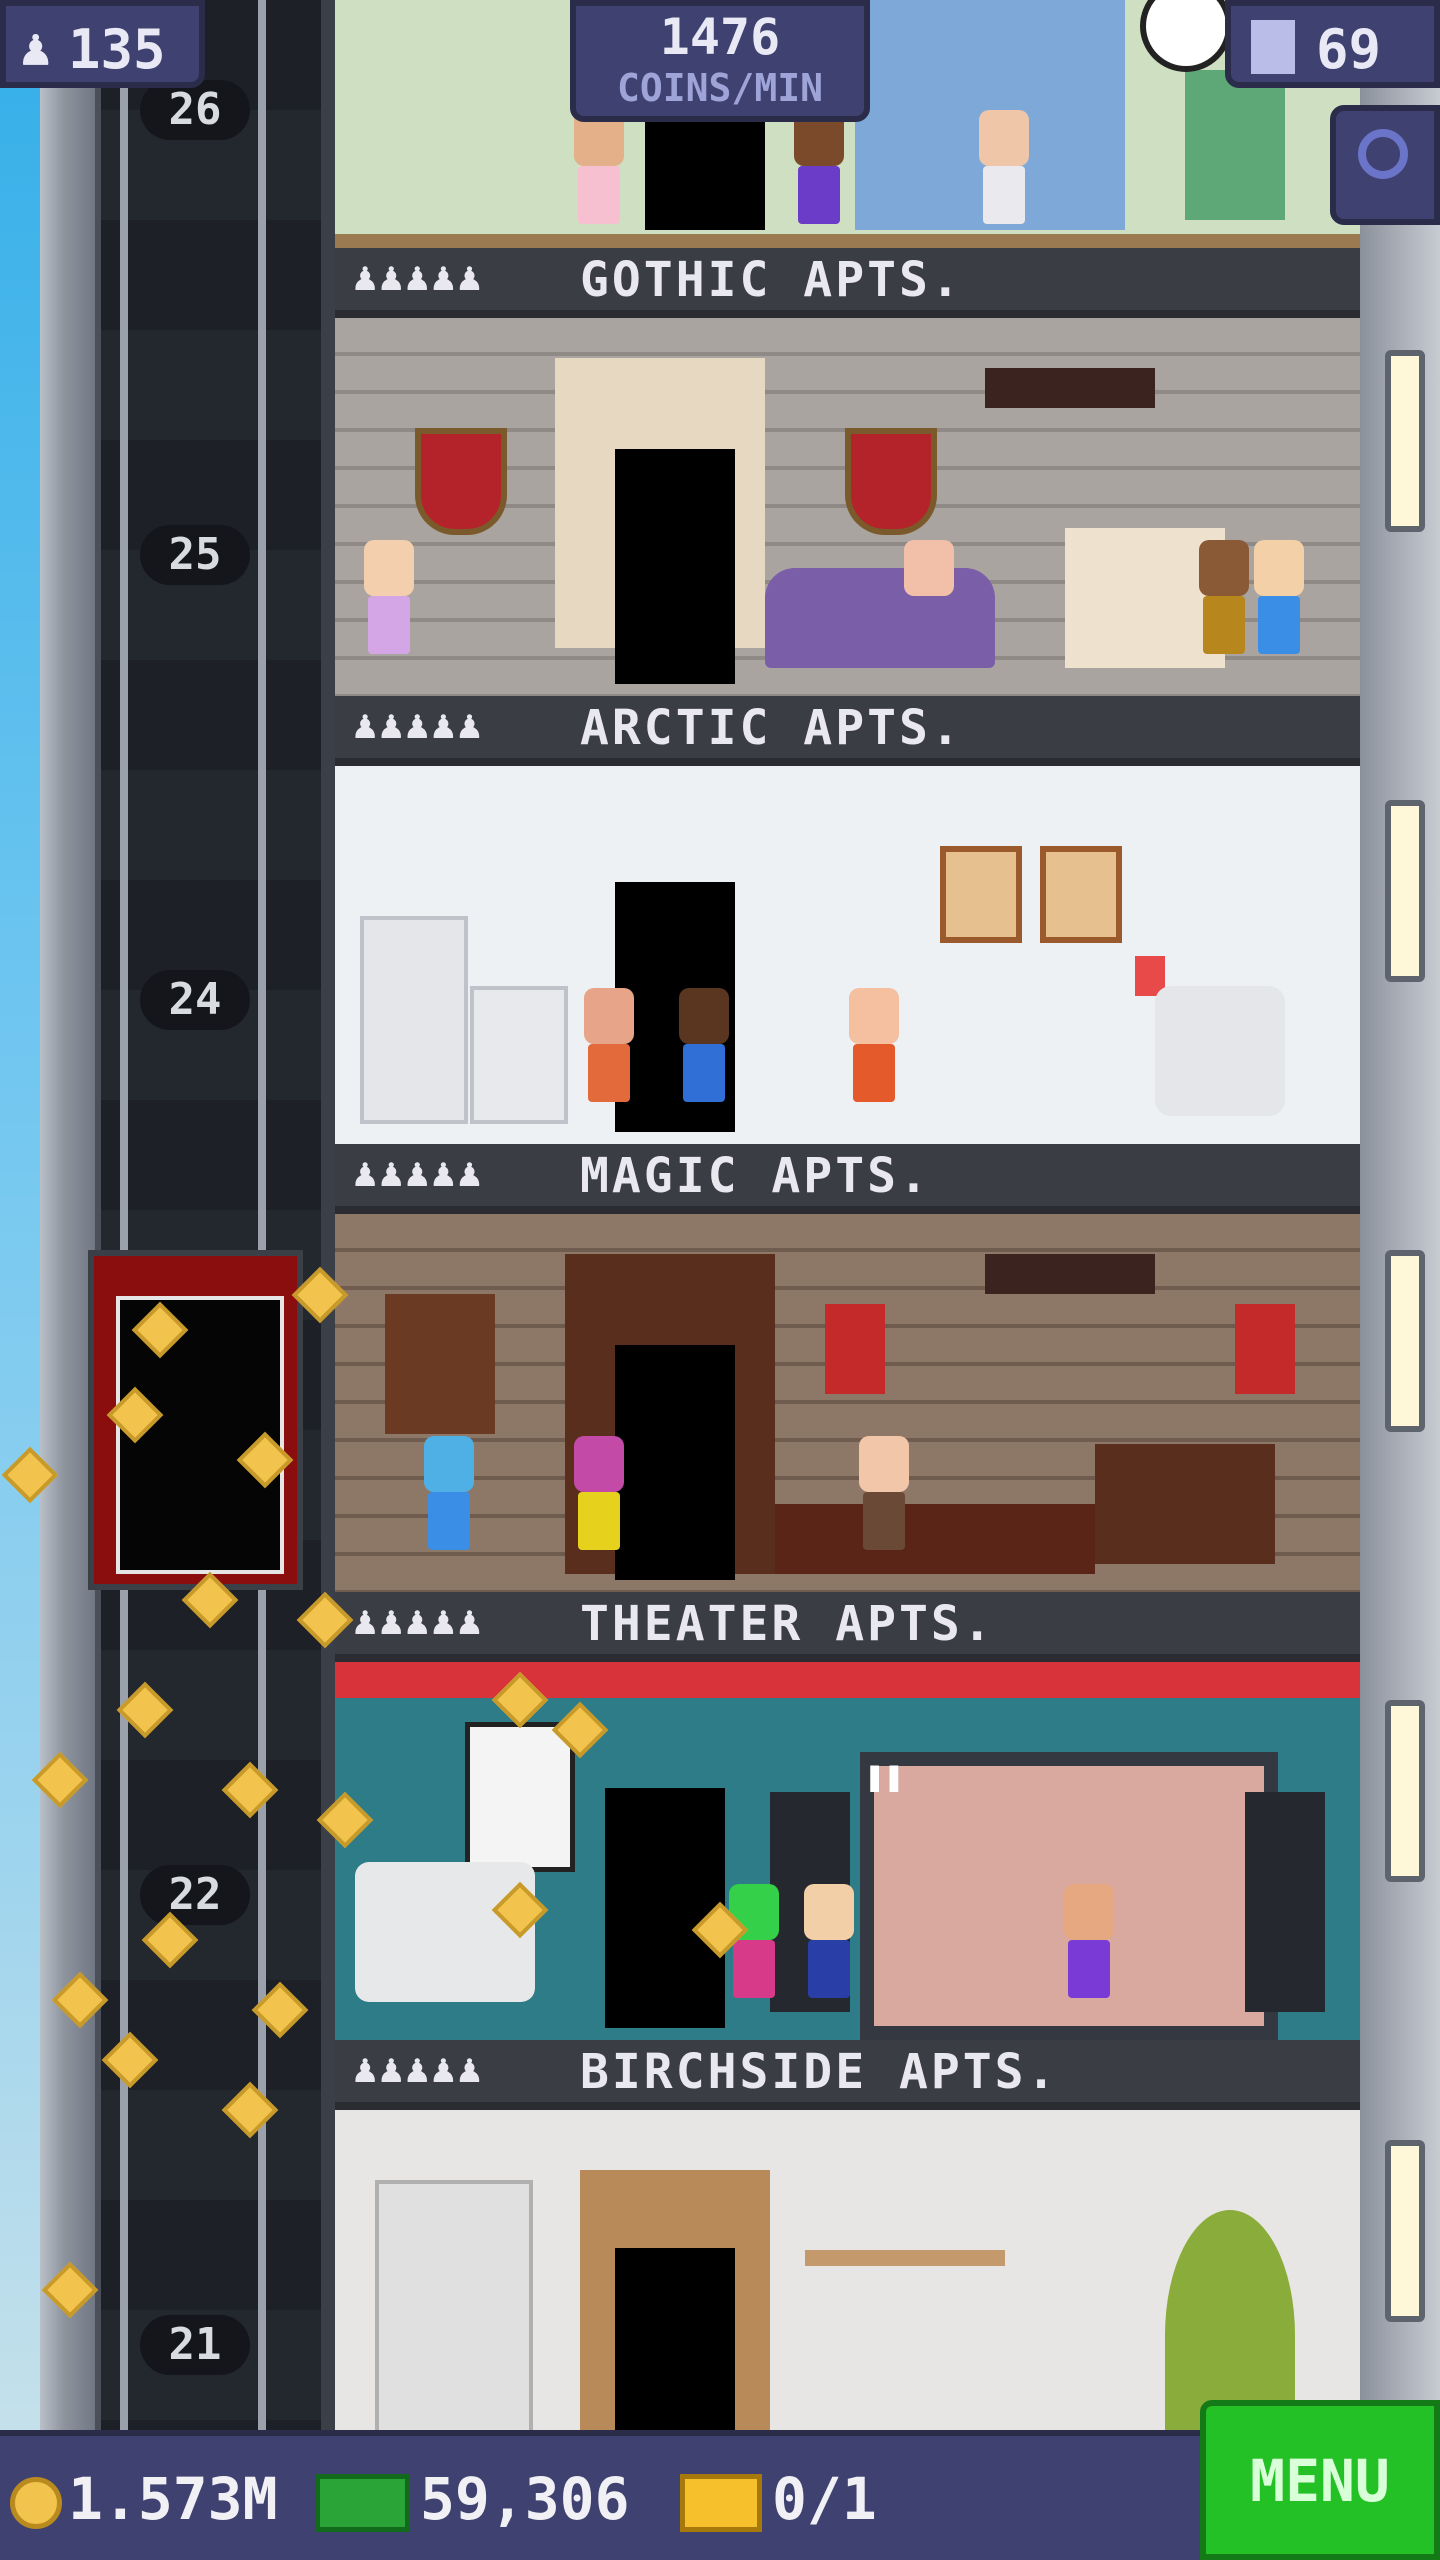  I want to click on floor-name: MAGIC APTS., so click(755, 1176).